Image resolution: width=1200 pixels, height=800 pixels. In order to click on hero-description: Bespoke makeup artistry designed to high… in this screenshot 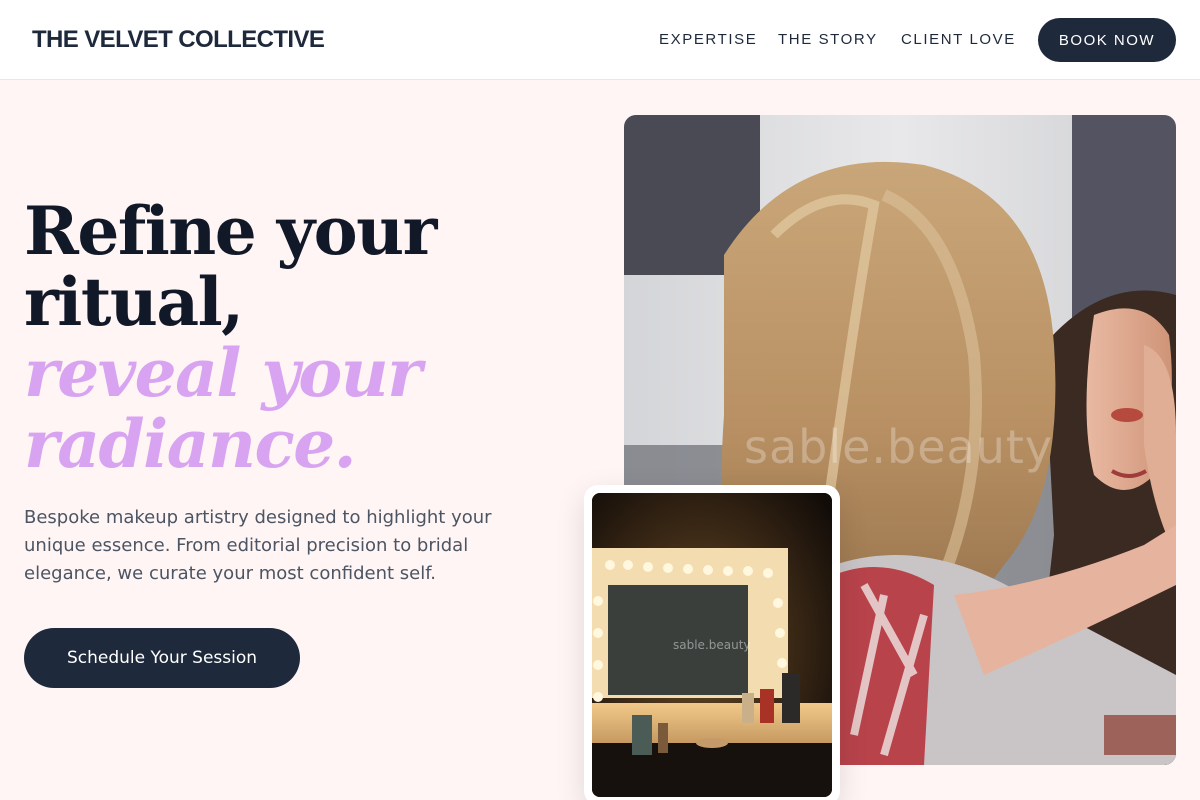, I will do `click(258, 545)`.